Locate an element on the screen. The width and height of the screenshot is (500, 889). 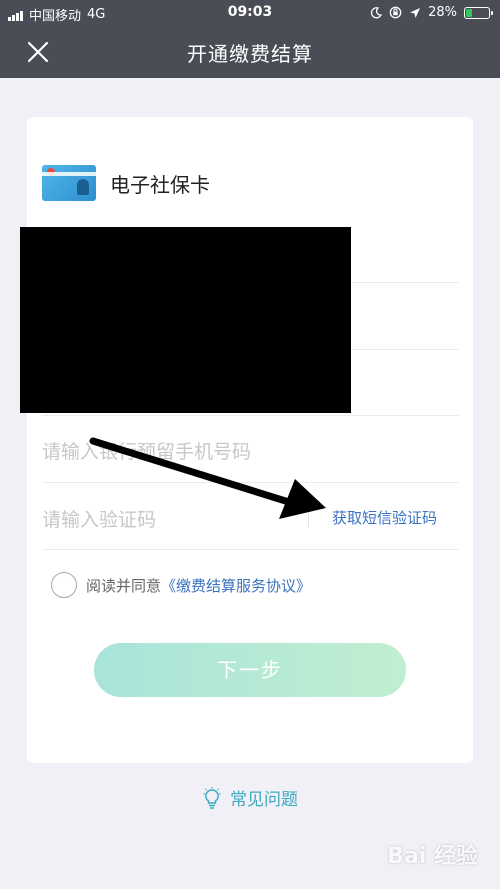
faq-label: 常见问题 is located at coordinates (264, 800).